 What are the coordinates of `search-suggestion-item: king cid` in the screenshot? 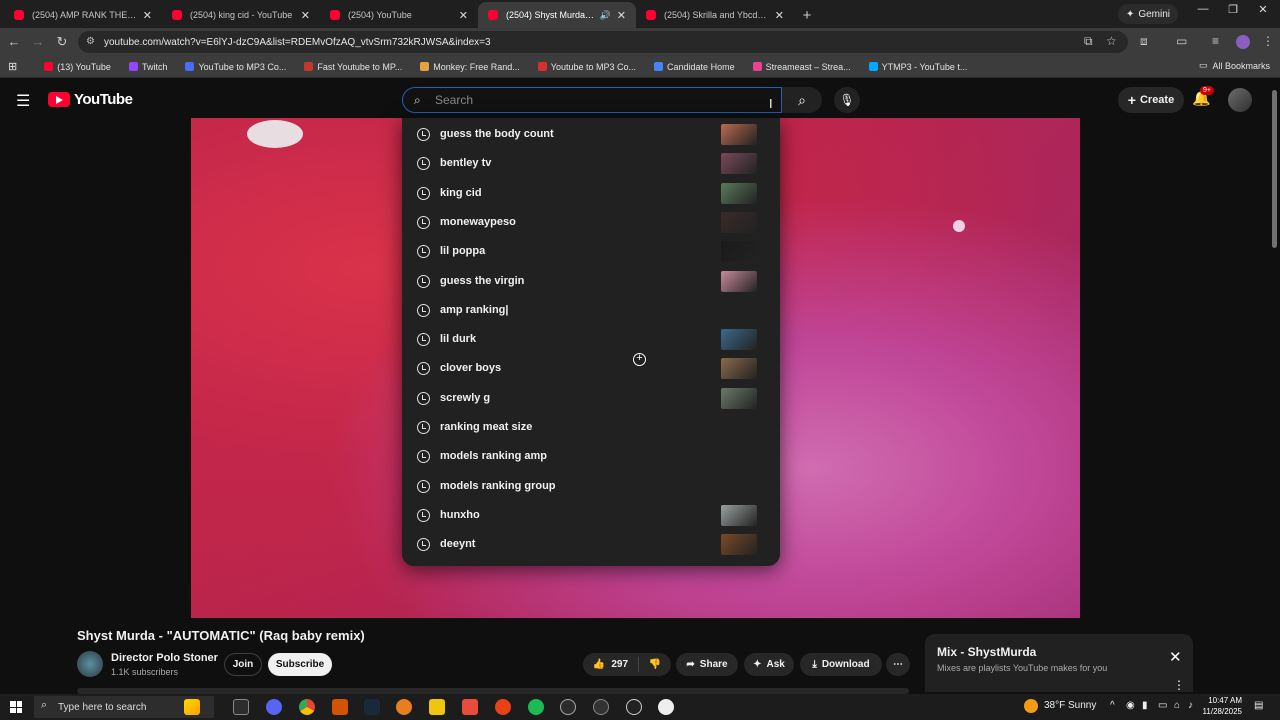 It's located at (591, 193).